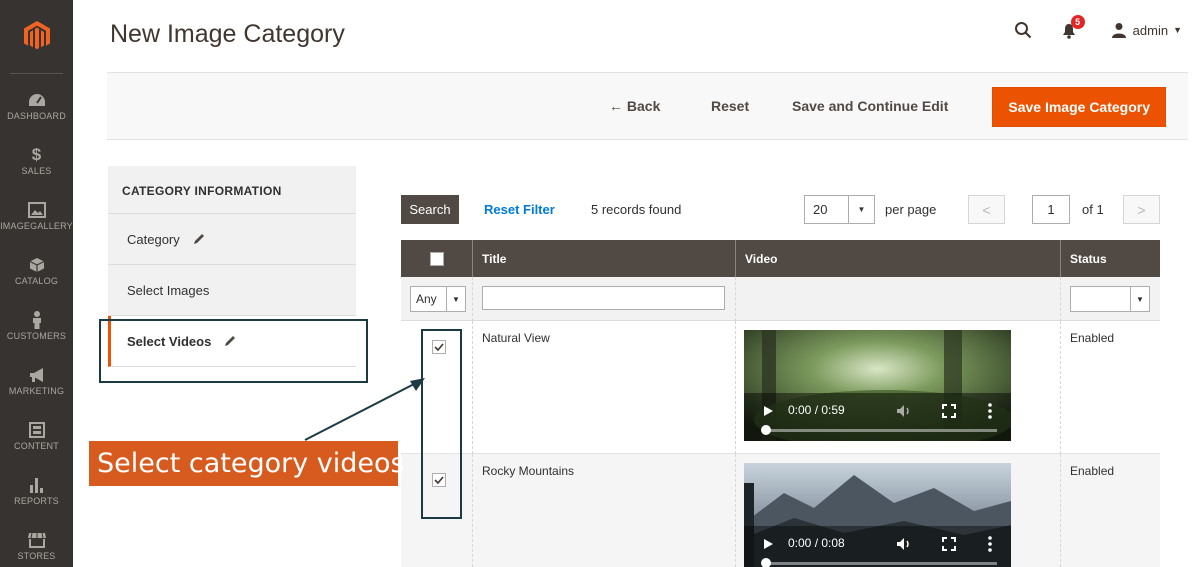 This screenshot has height=567, width=1202. Describe the element at coordinates (820, 209) in the screenshot. I see `per-page-value: 20` at that location.